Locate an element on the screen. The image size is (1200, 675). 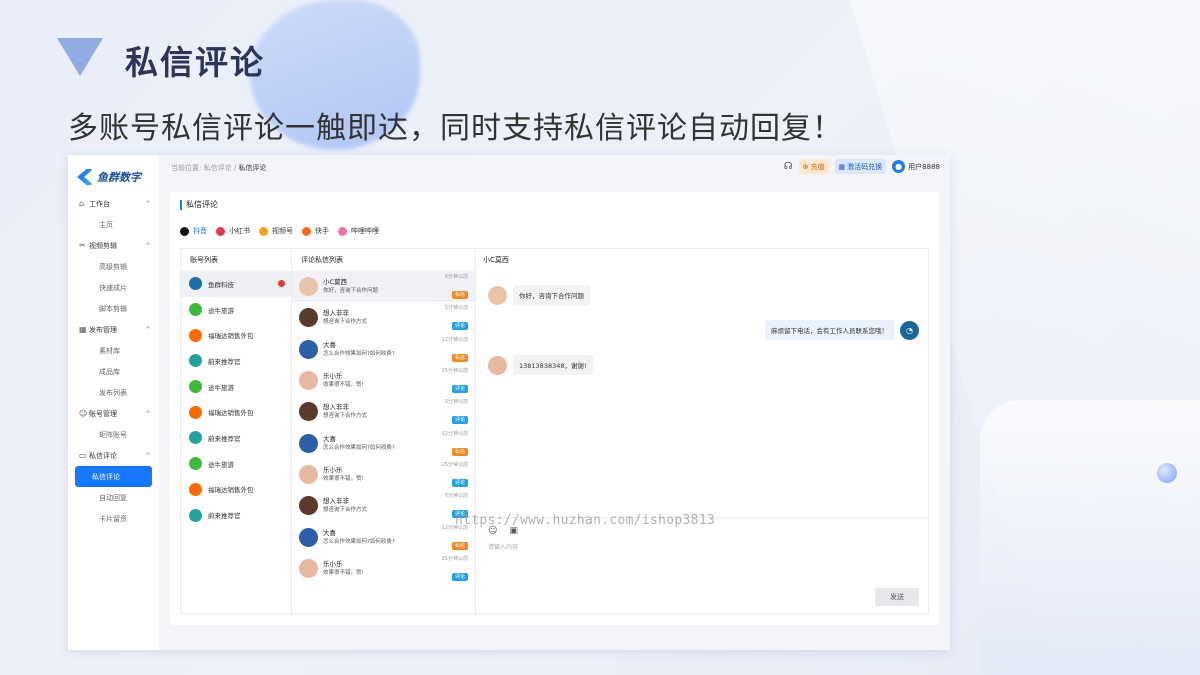
nav-item: 快速成片 is located at coordinates (113, 287).